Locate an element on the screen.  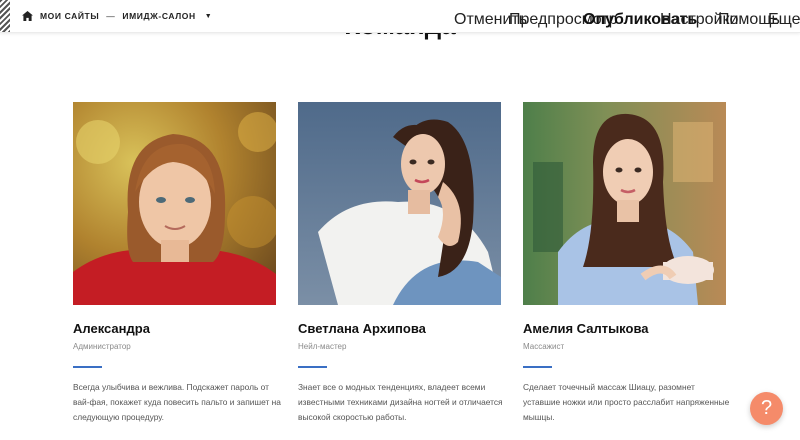
team-member-role: Массажист is located at coordinates (544, 346).